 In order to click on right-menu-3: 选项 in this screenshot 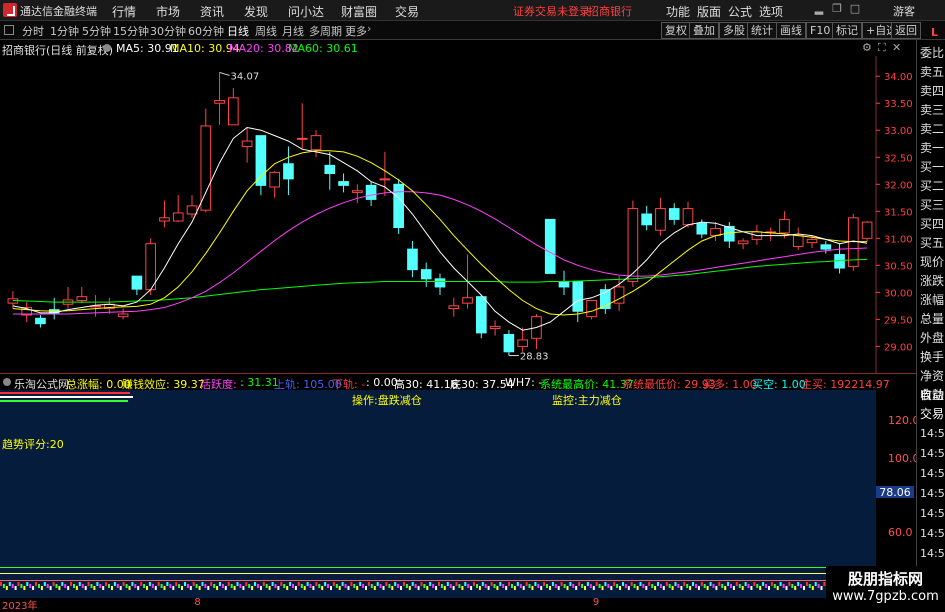, I will do `click(771, 11)`.